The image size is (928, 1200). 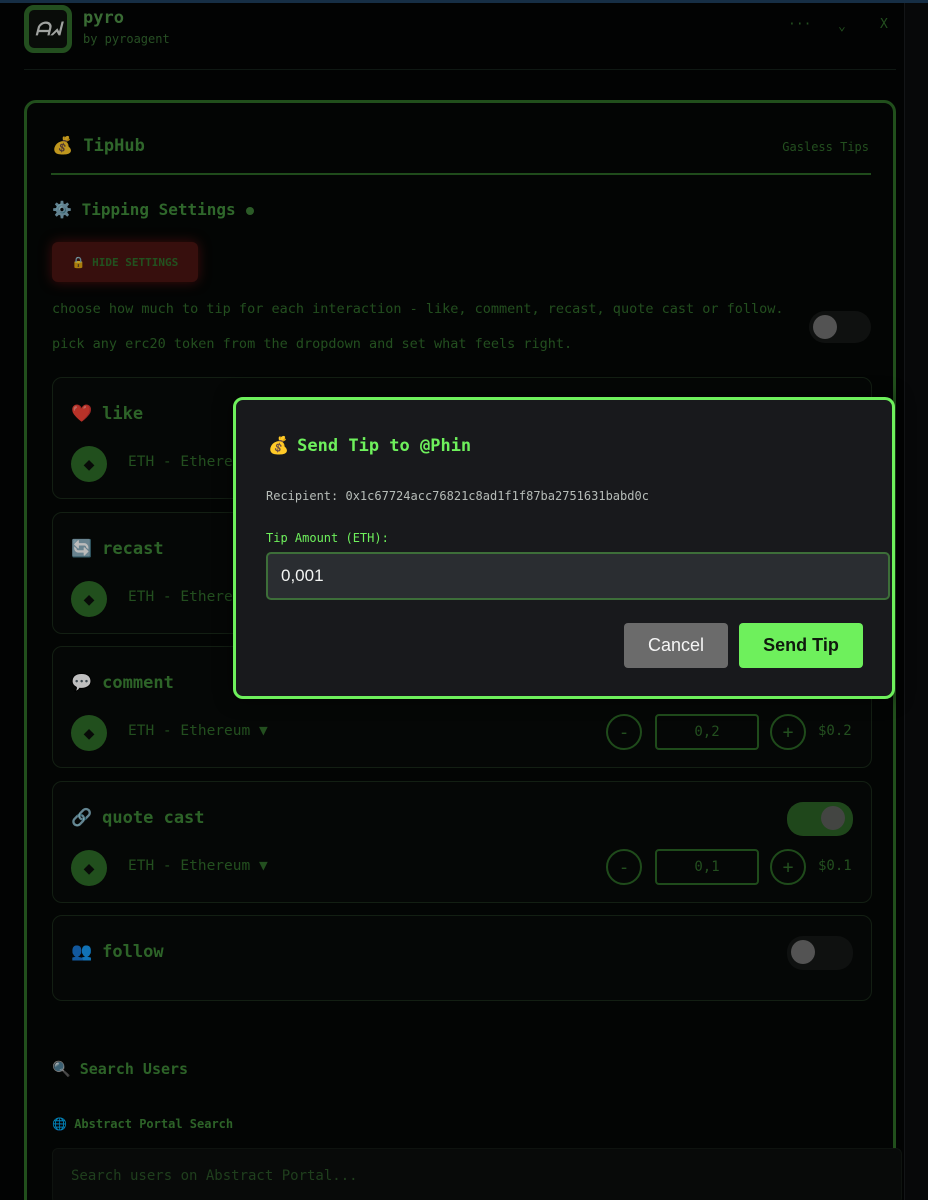 What do you see at coordinates (327, 538) in the screenshot?
I see `tip-amount-label: Tip Amount (ETH):` at bounding box center [327, 538].